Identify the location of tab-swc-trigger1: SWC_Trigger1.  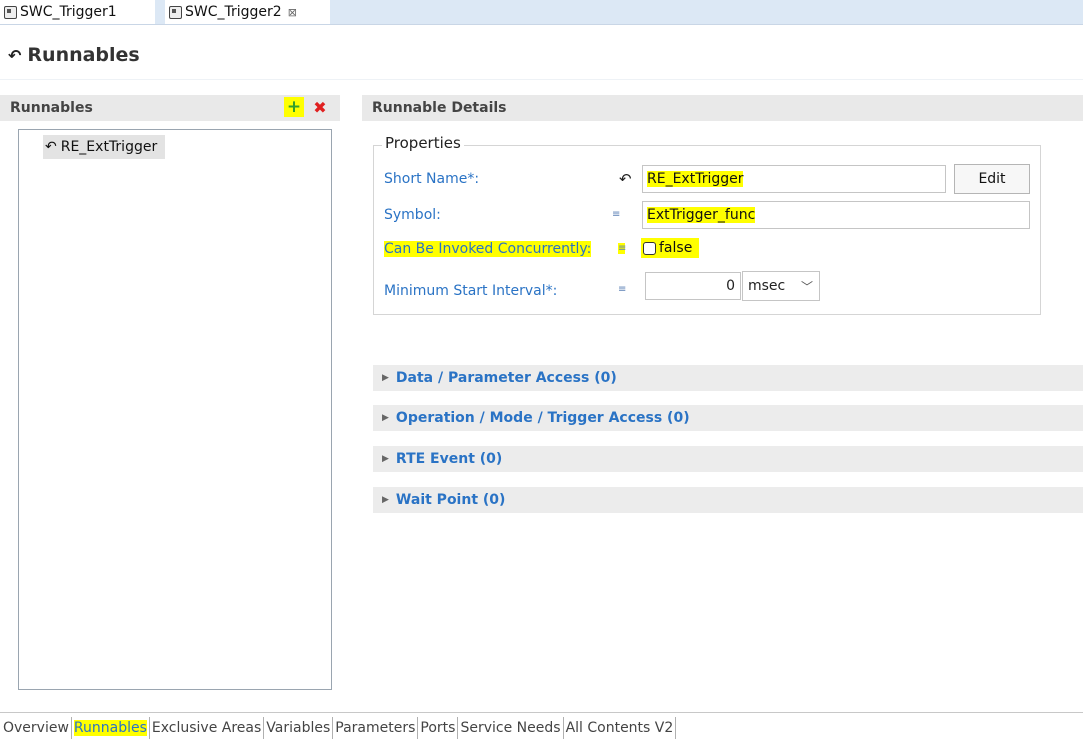
(77, 12).